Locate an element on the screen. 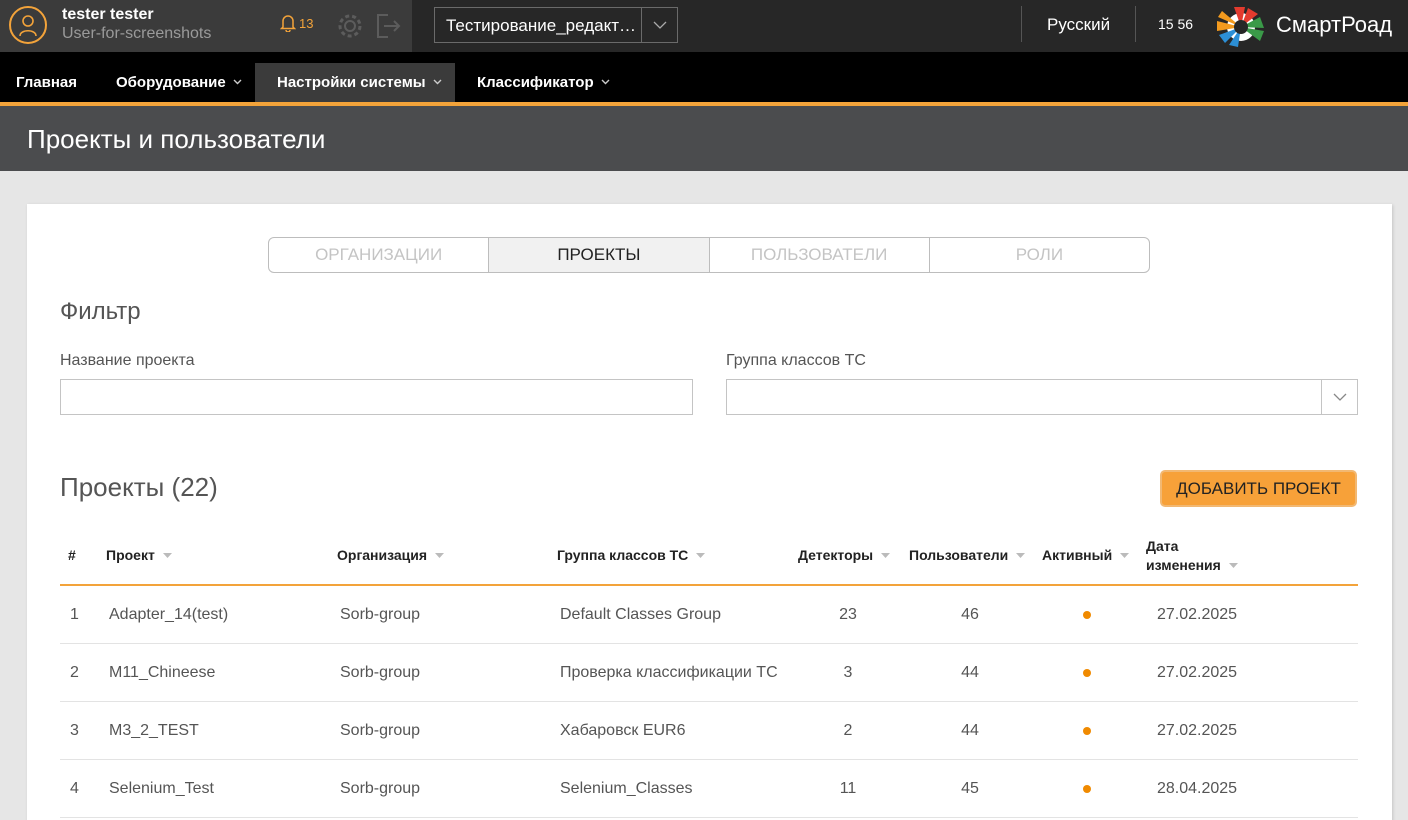  tab-users: ПОЛЬЗОВАТЕЛИ is located at coordinates (820, 255).